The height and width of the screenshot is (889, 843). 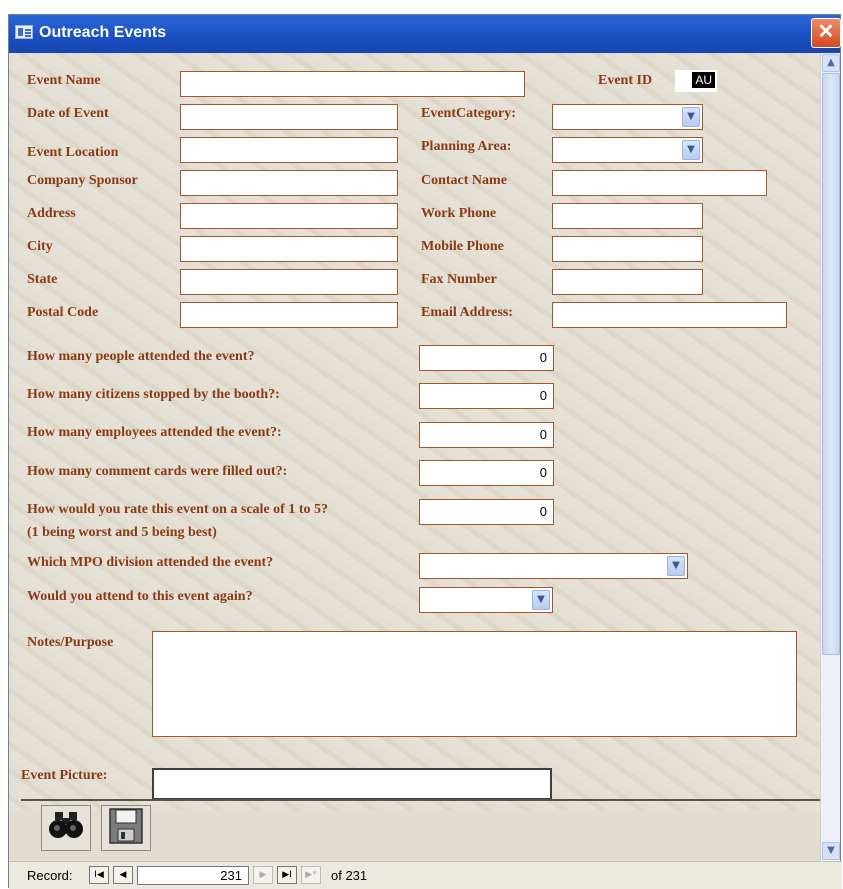 What do you see at coordinates (289, 315) in the screenshot?
I see `postal-code-field` at bounding box center [289, 315].